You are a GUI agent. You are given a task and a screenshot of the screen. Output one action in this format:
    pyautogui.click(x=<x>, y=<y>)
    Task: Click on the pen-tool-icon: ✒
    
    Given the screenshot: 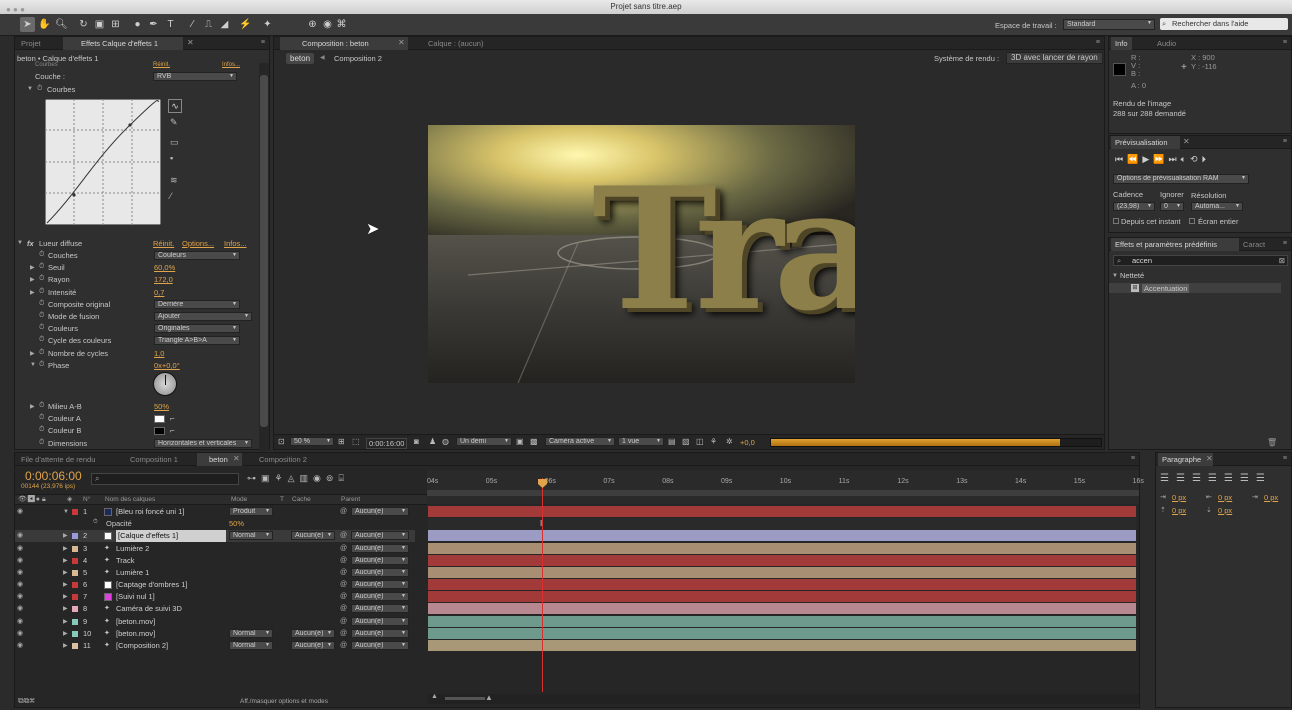 What is the action you would take?
    pyautogui.click(x=153, y=24)
    